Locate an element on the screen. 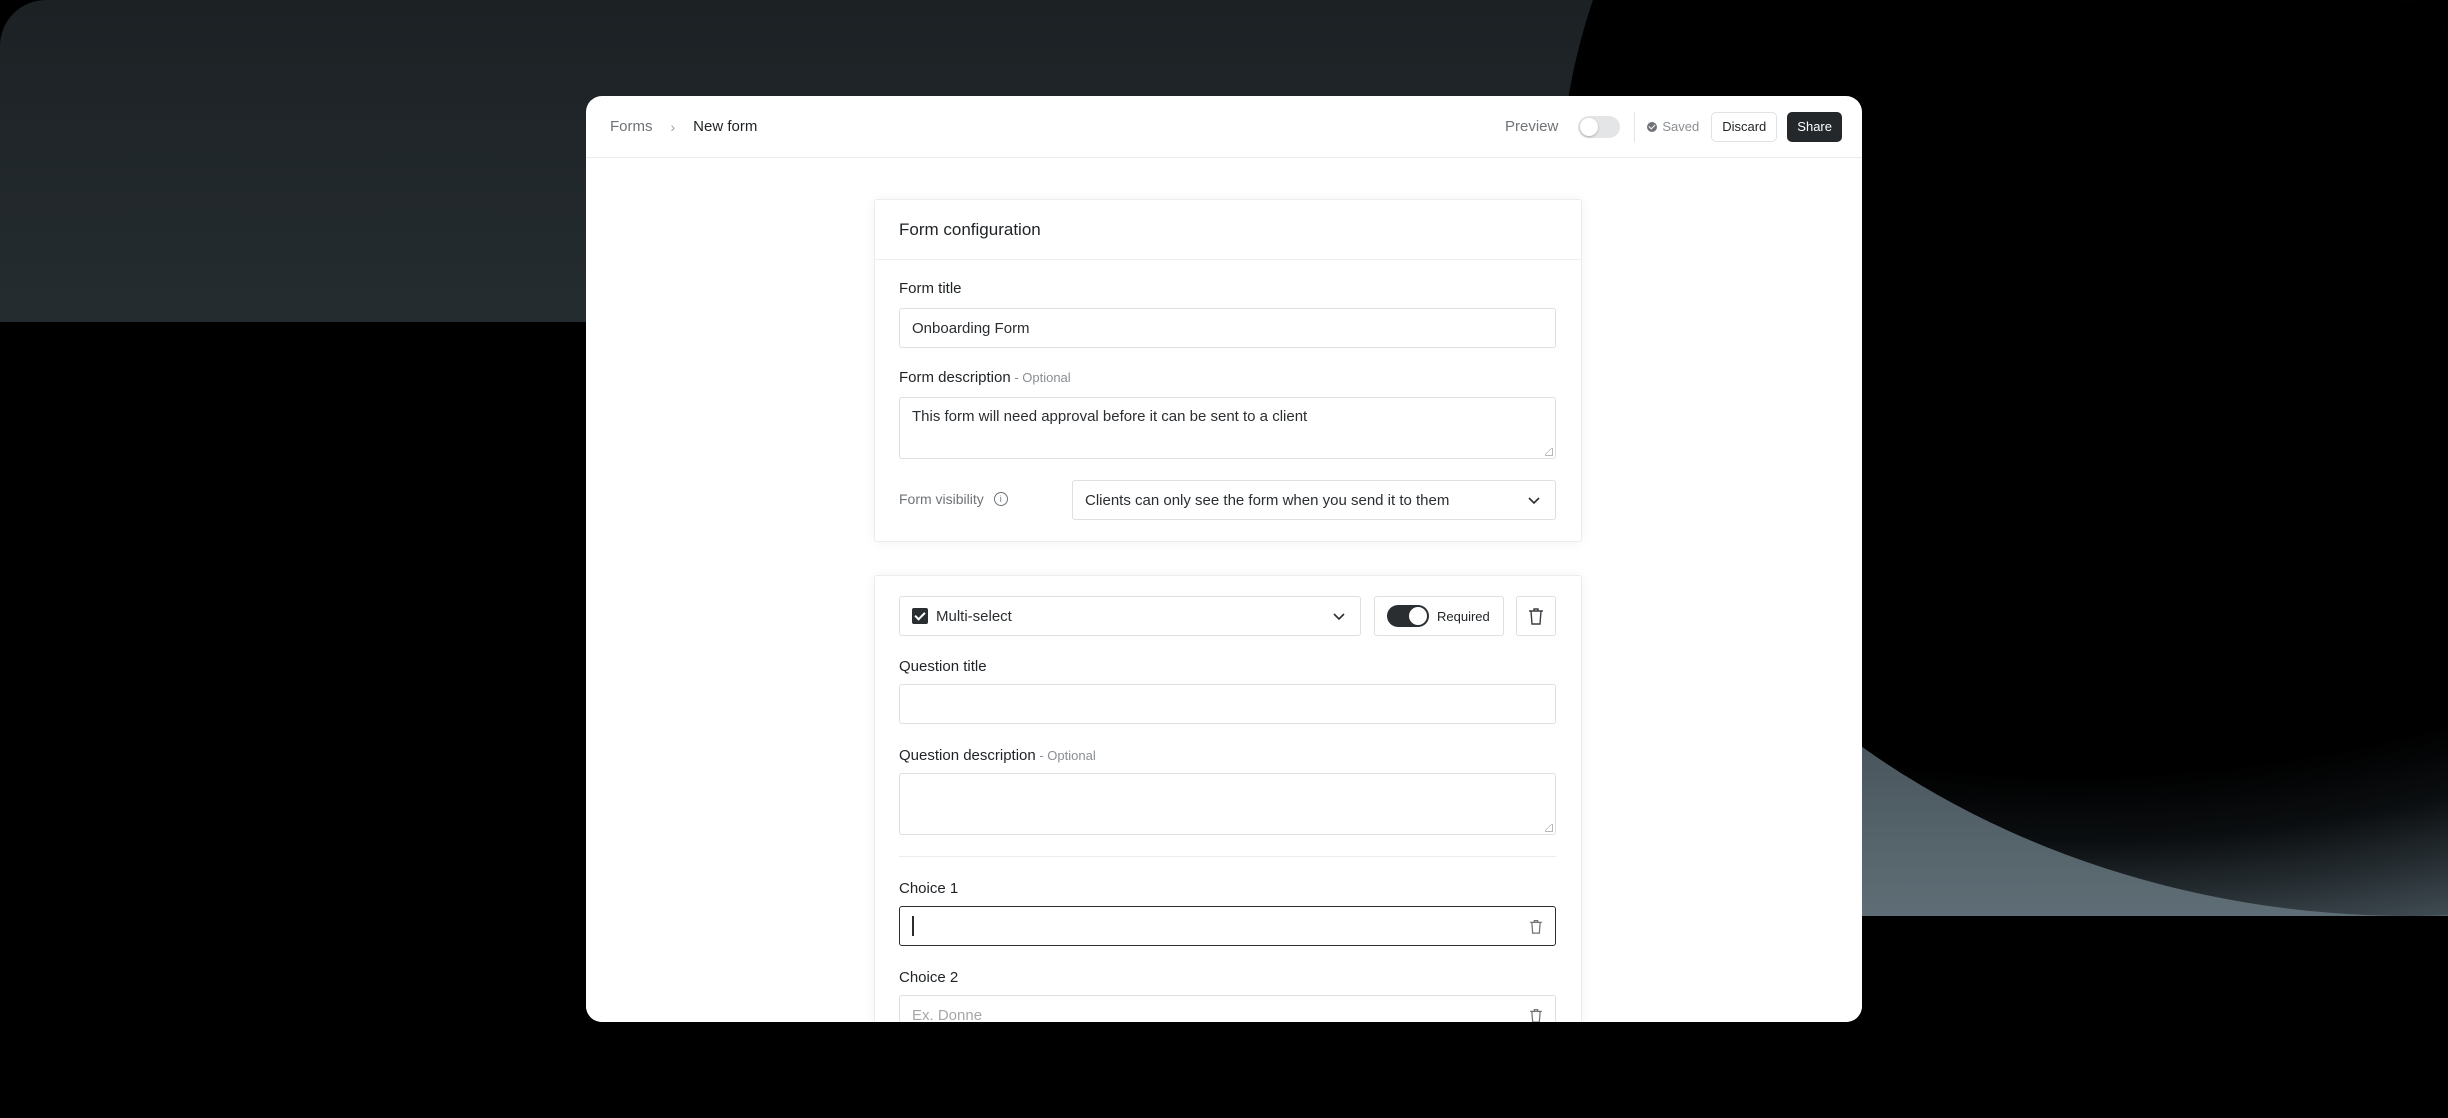  background-shadow-left is located at coordinates (310, 619).